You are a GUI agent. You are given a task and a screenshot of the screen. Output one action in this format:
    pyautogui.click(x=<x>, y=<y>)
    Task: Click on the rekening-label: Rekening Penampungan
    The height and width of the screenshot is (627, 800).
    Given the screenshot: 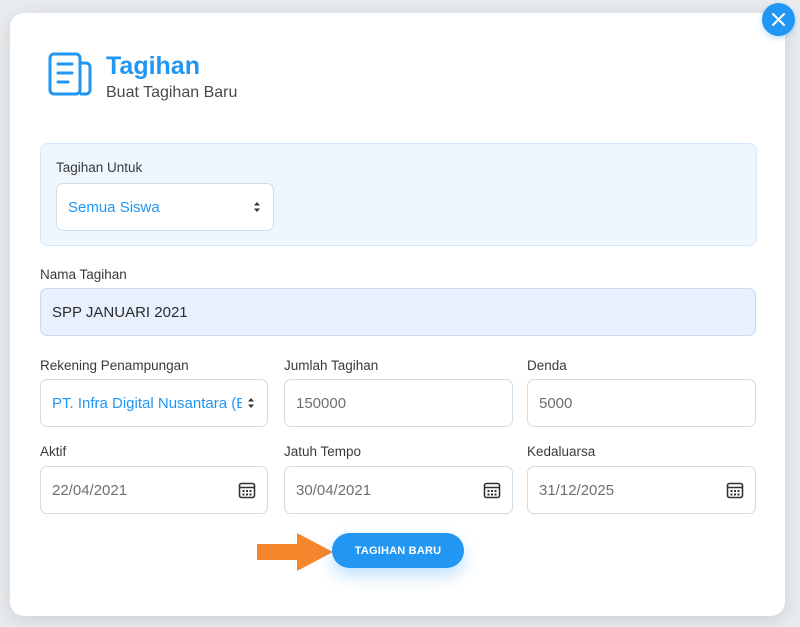 What is the action you would take?
    pyautogui.click(x=114, y=365)
    